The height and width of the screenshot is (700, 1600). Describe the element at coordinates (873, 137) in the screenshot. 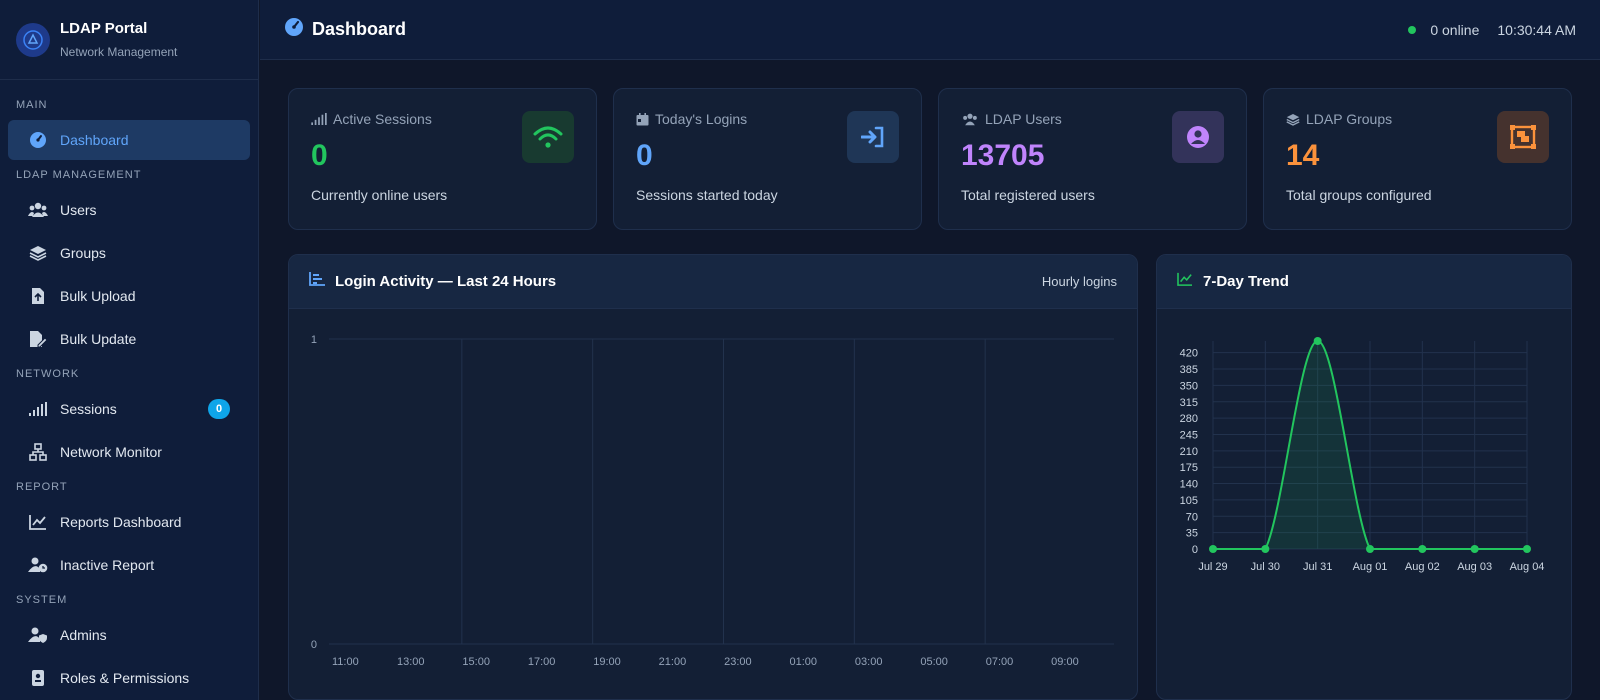

I see `sign-in-icon` at that location.